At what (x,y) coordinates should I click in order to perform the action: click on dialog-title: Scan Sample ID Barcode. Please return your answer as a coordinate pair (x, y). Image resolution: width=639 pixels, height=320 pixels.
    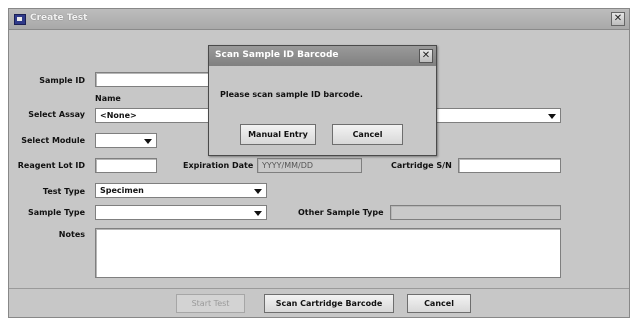
    Looking at the image, I should click on (277, 55).